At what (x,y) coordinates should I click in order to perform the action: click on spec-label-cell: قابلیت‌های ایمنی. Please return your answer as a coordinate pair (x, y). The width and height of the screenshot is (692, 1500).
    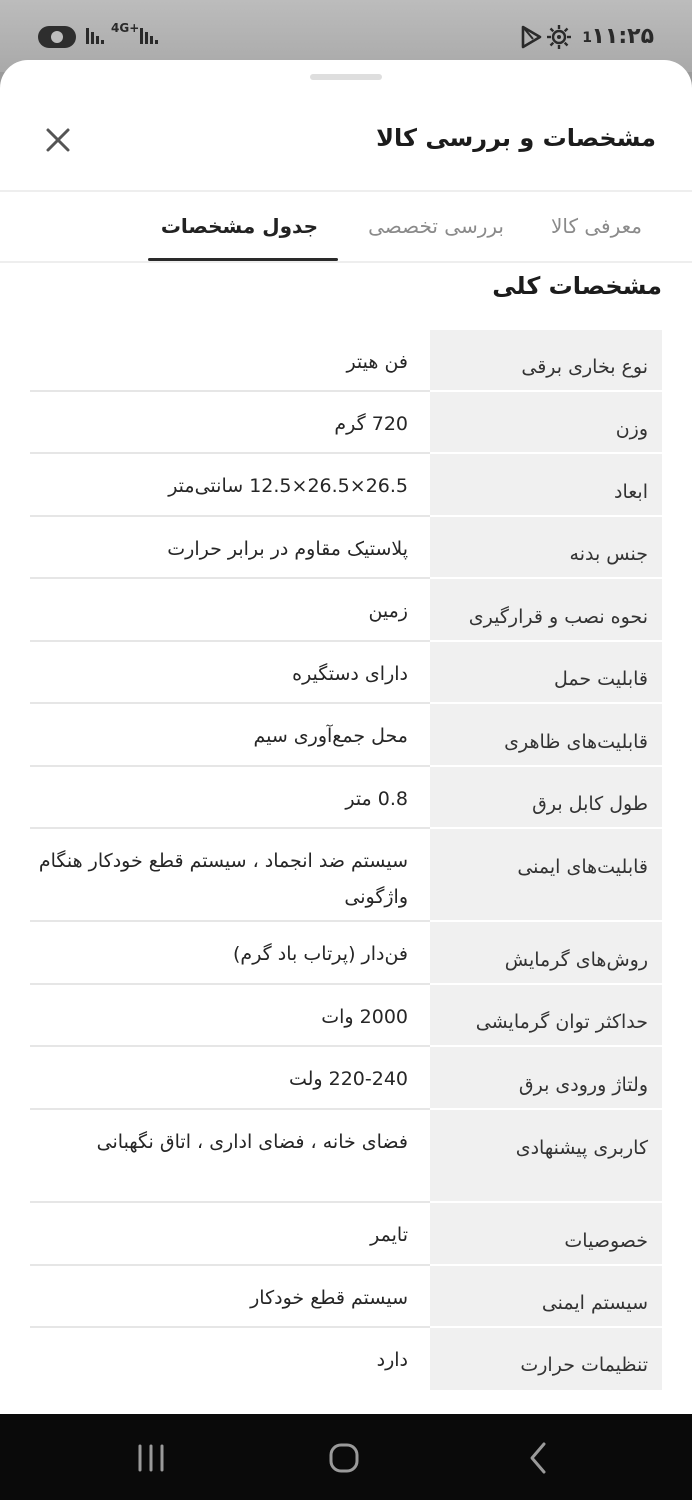
    Looking at the image, I should click on (546, 875).